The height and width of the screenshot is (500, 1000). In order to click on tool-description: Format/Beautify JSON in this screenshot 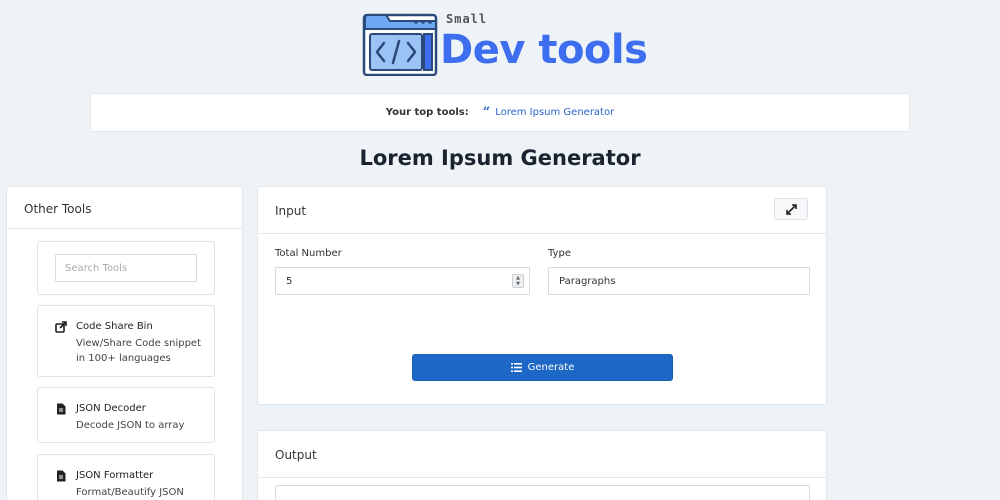, I will do `click(130, 492)`.